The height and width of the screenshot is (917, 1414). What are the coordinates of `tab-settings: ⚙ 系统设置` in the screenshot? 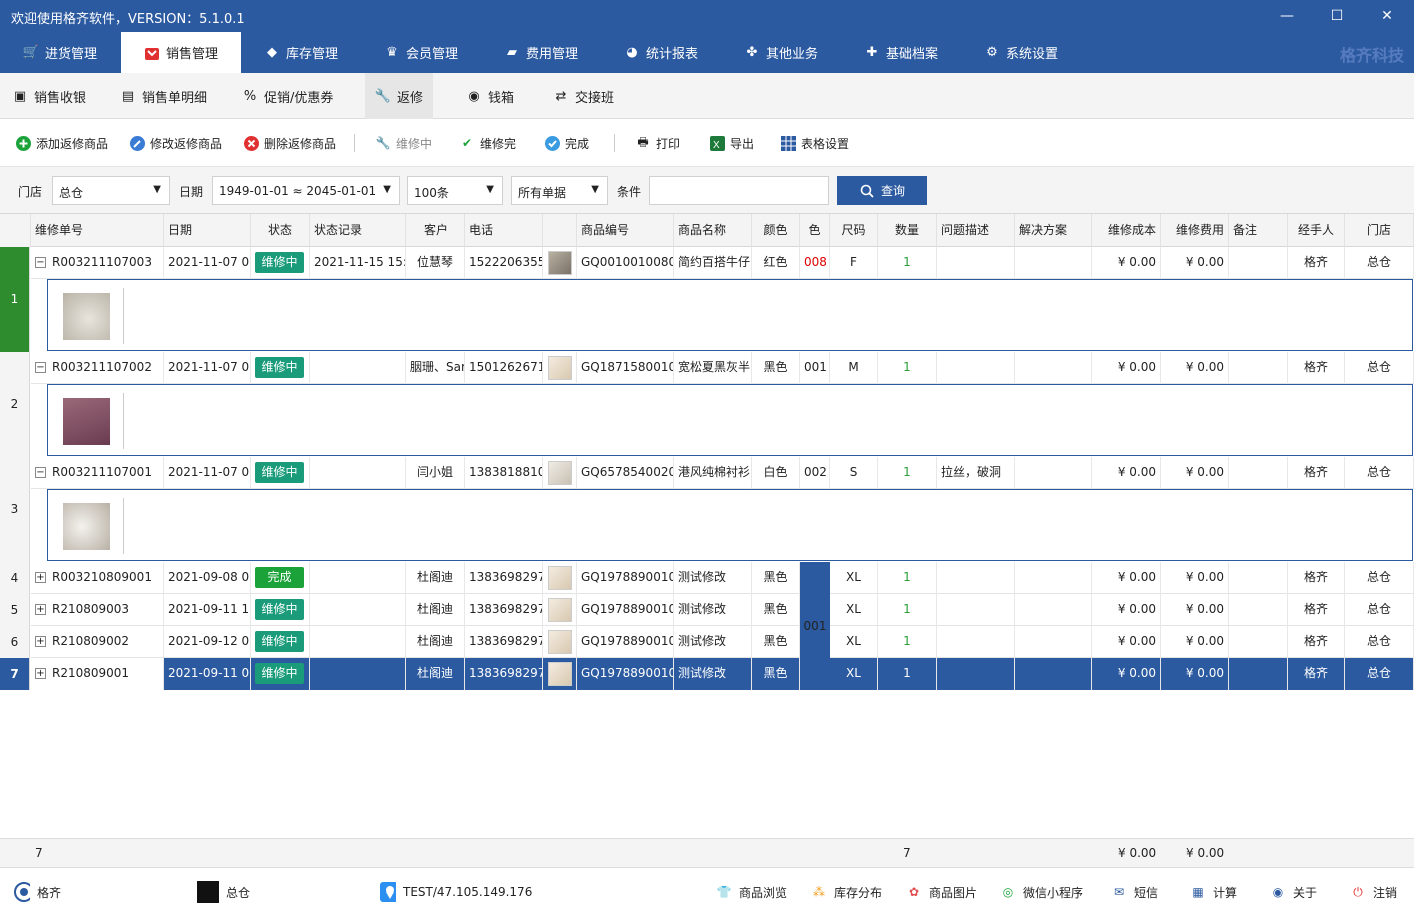 It's located at (1021, 52).